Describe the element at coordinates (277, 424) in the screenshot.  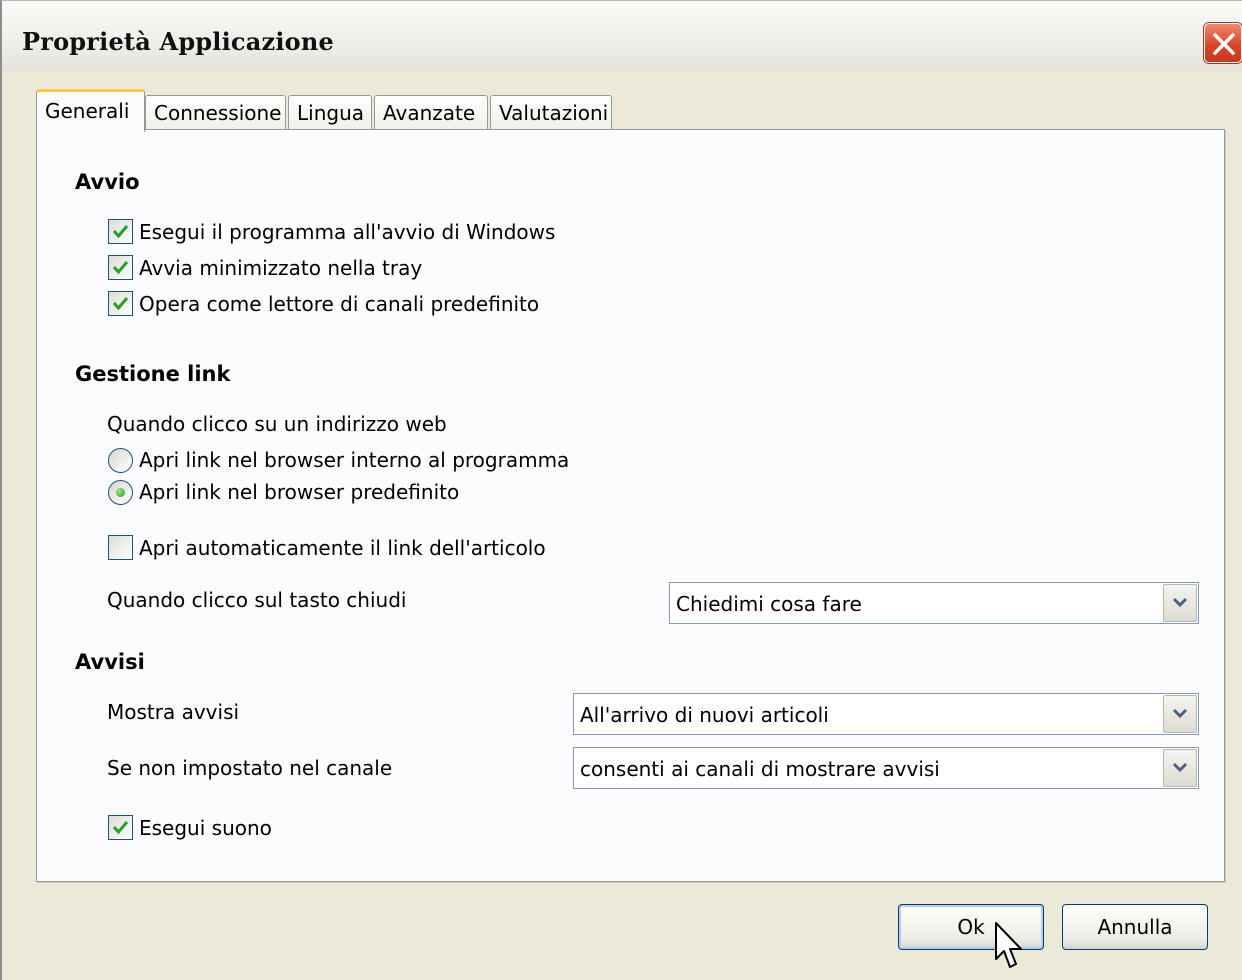
I see `link-prompt-label: Quando clicco su un indirizzo web` at that location.